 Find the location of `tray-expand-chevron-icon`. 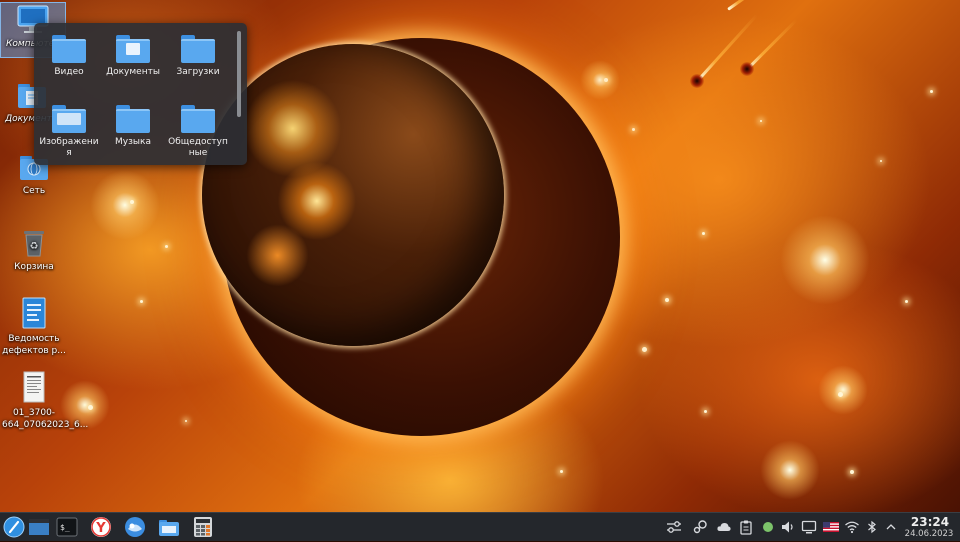

tray-expand-chevron-icon is located at coordinates (891, 527).